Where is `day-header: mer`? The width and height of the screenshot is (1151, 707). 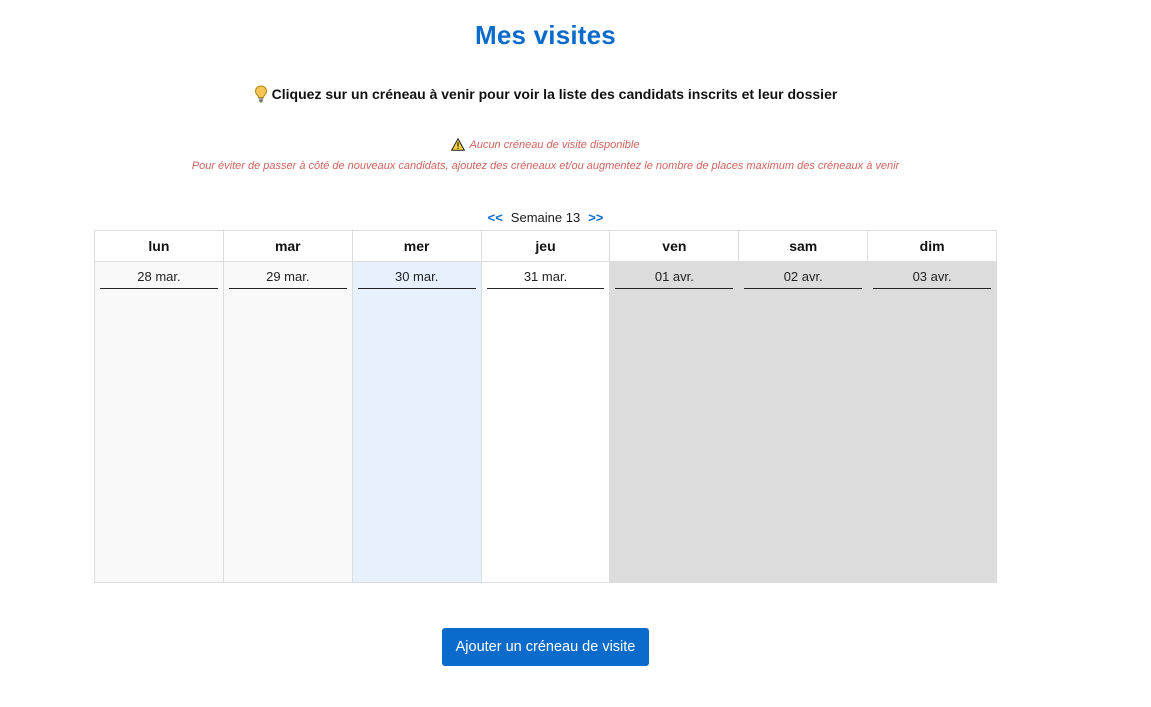 day-header: mer is located at coordinates (416, 246).